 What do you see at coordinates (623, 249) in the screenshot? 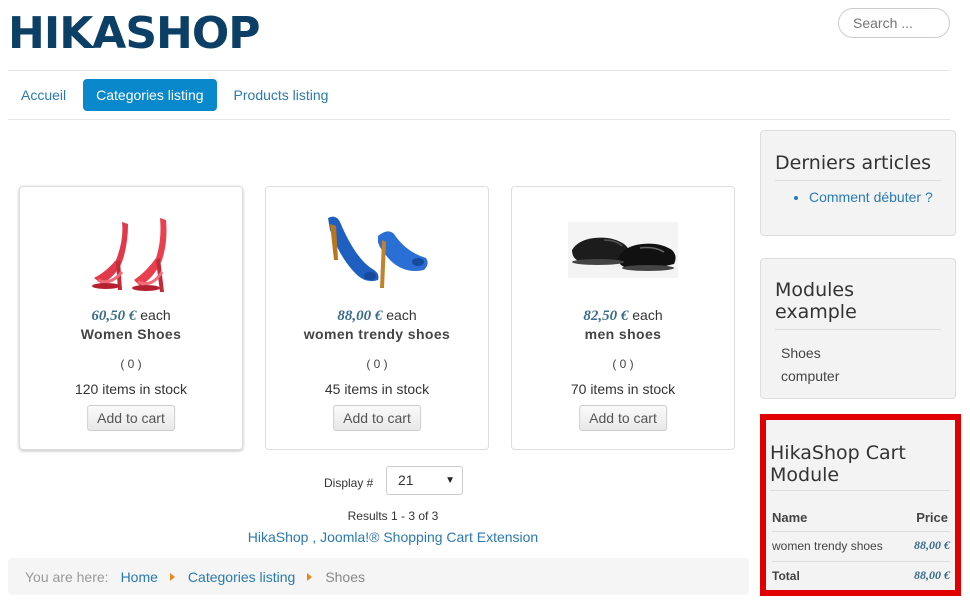
I see `black-shoes-image` at bounding box center [623, 249].